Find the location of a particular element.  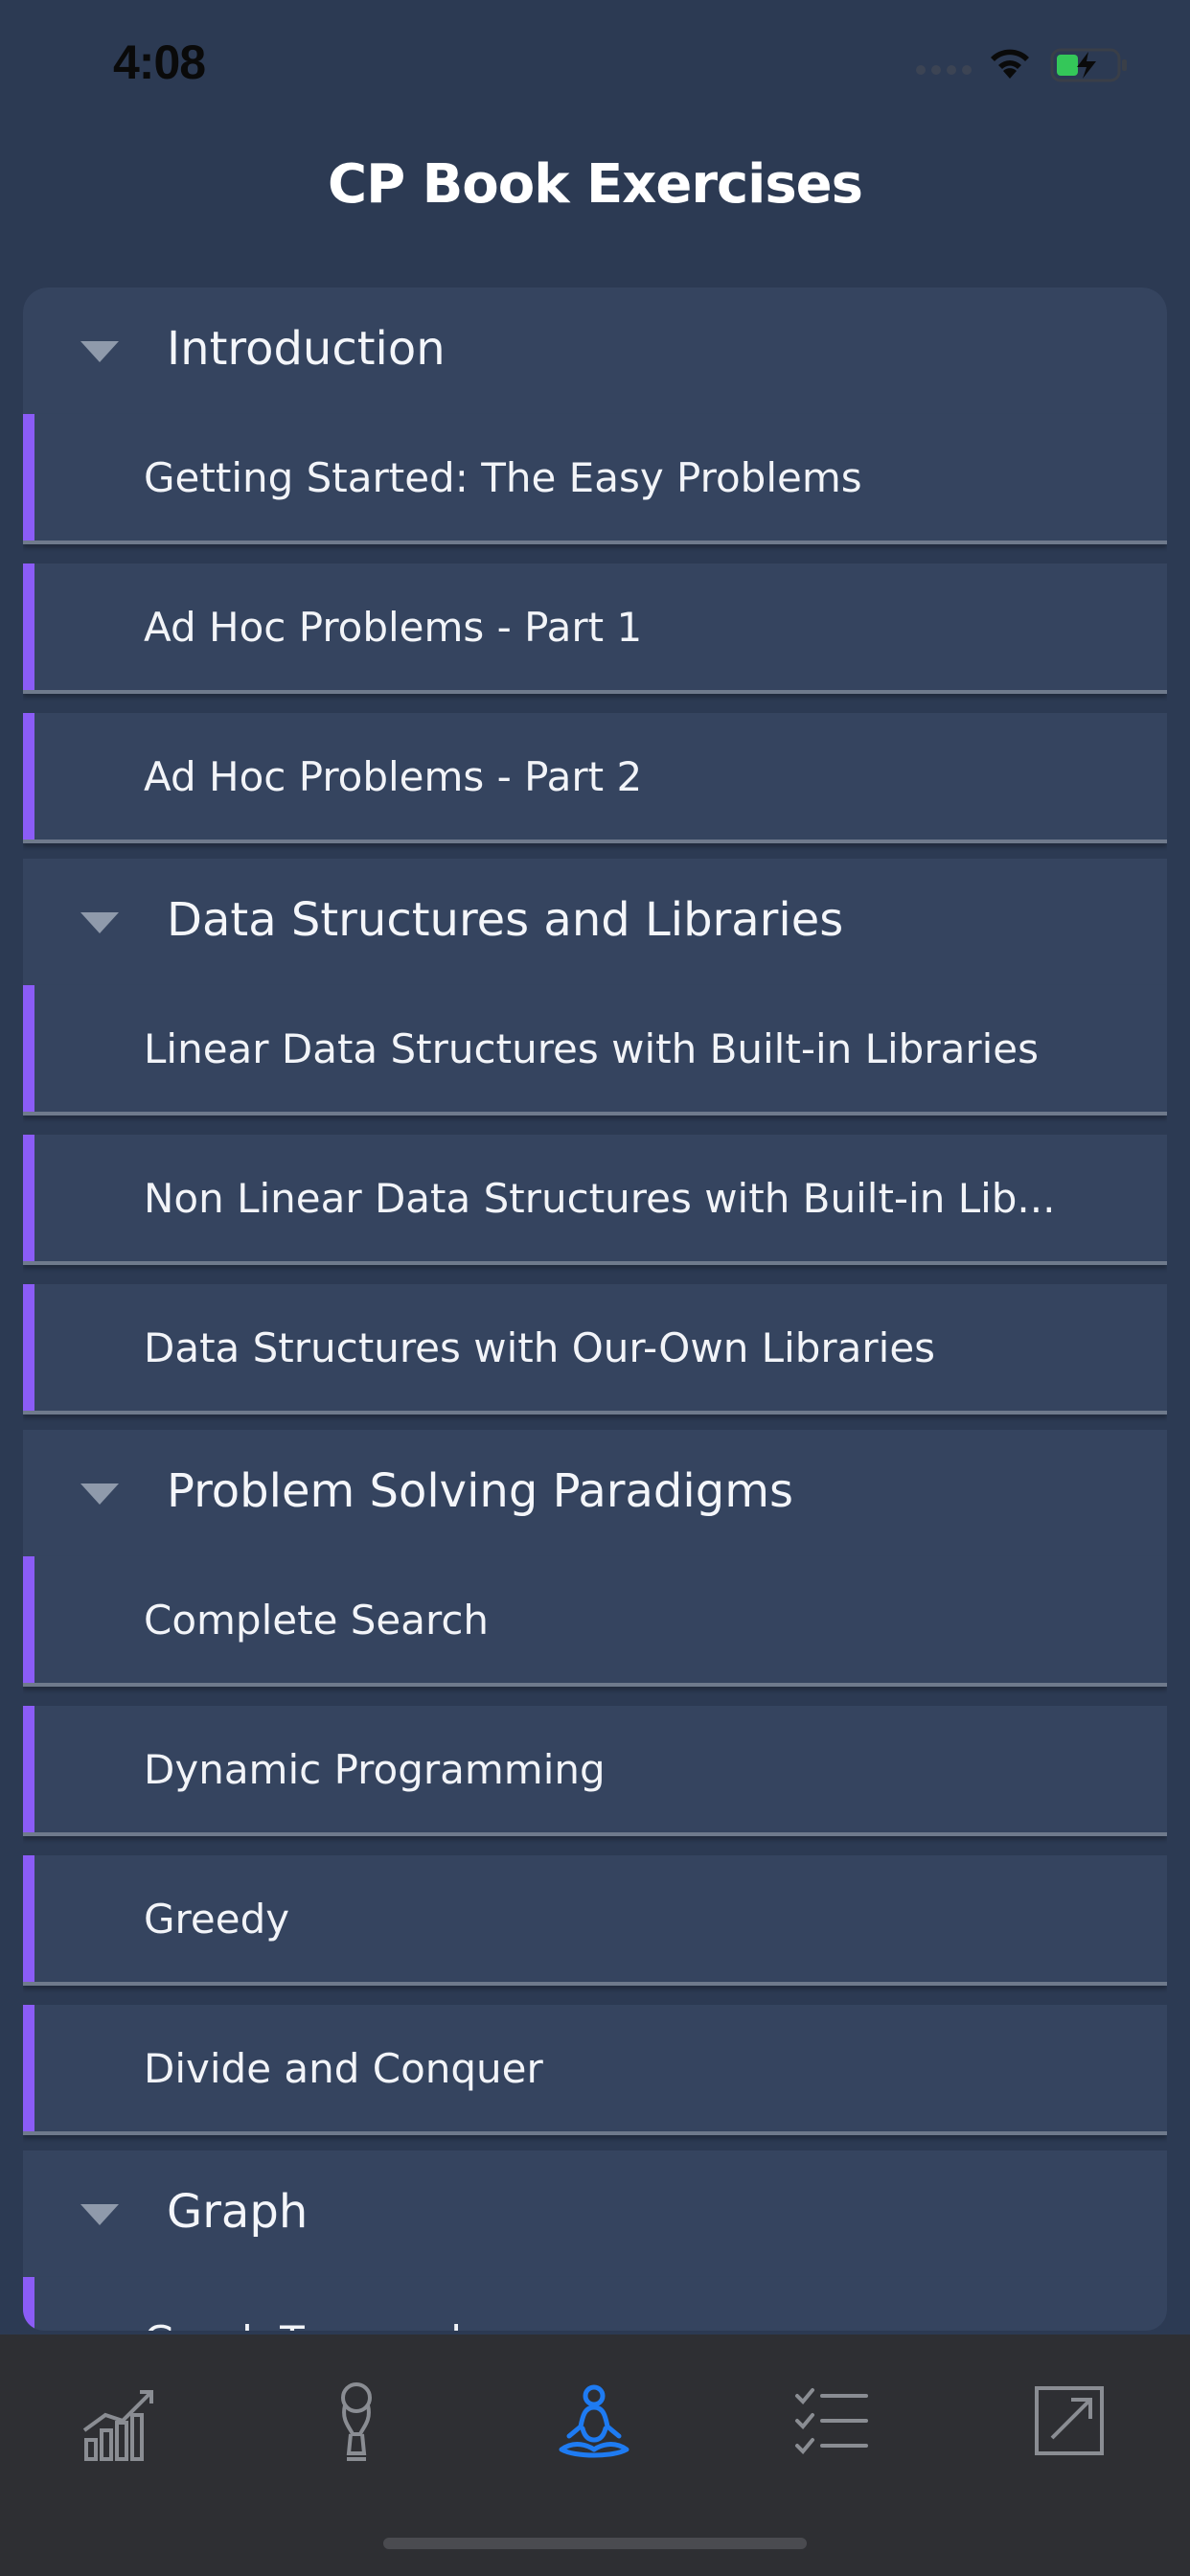

section-header-graph: Graph is located at coordinates (595, 2213).